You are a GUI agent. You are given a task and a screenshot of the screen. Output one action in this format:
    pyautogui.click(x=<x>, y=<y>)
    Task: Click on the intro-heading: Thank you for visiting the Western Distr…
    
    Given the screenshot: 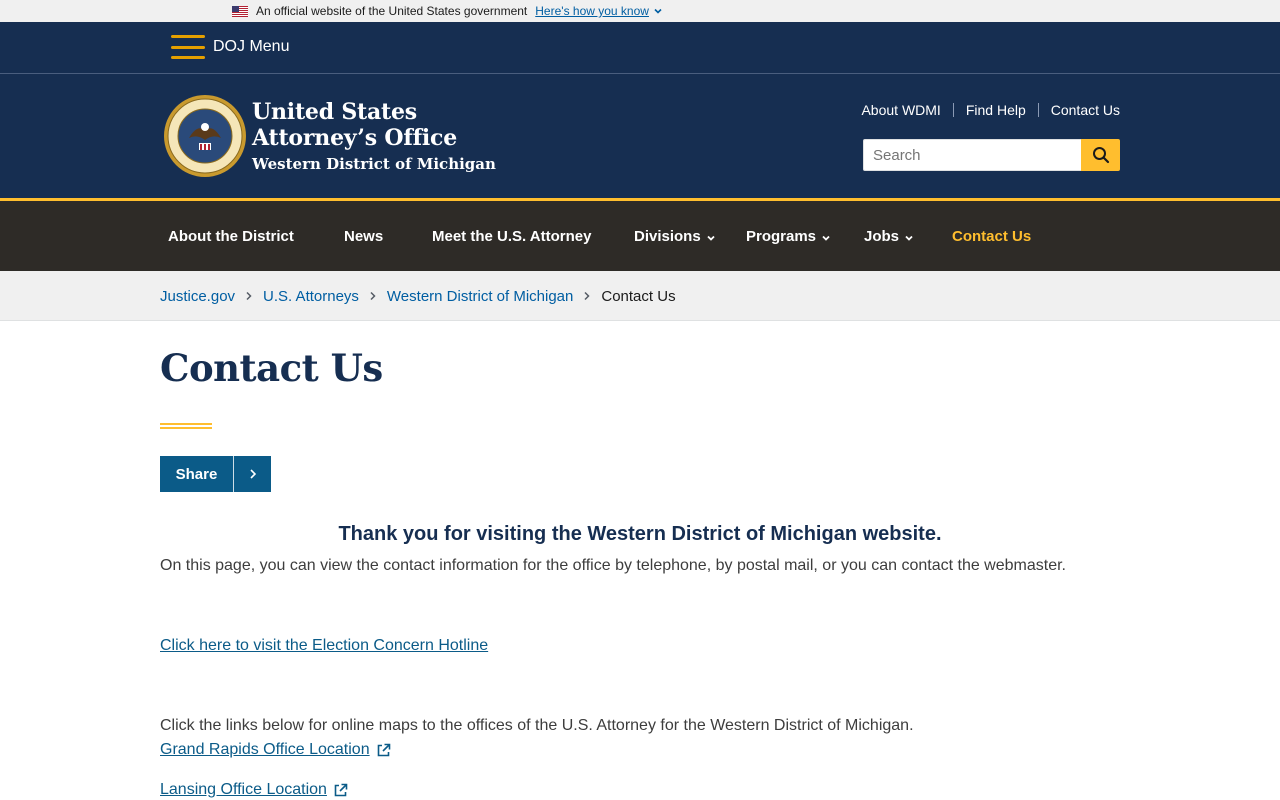 What is the action you would take?
    pyautogui.click(x=640, y=534)
    